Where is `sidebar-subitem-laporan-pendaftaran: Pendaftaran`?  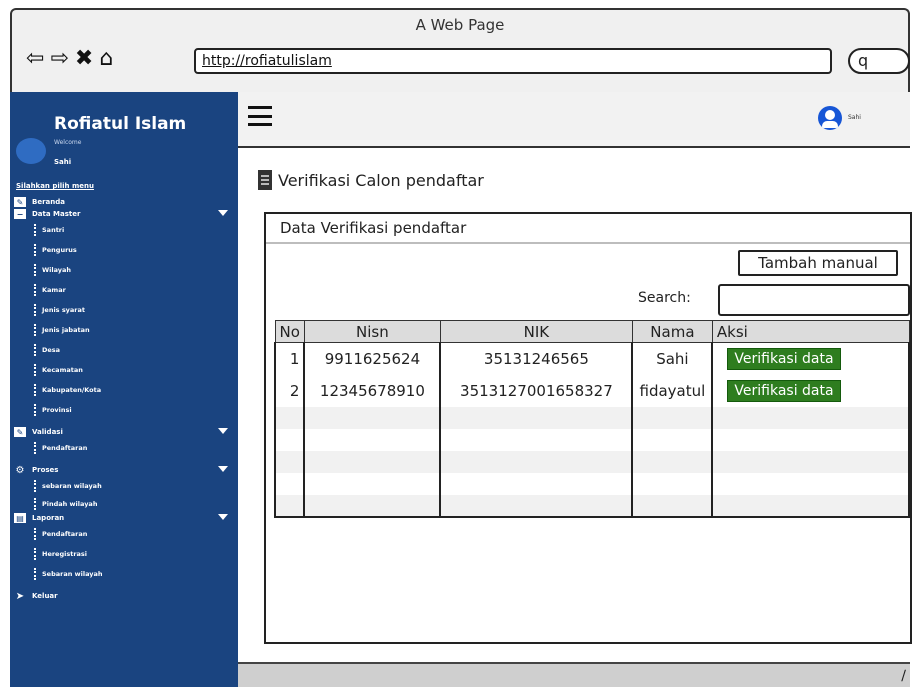
sidebar-subitem-laporan-pendaftaran: Pendaftaran is located at coordinates (124, 534).